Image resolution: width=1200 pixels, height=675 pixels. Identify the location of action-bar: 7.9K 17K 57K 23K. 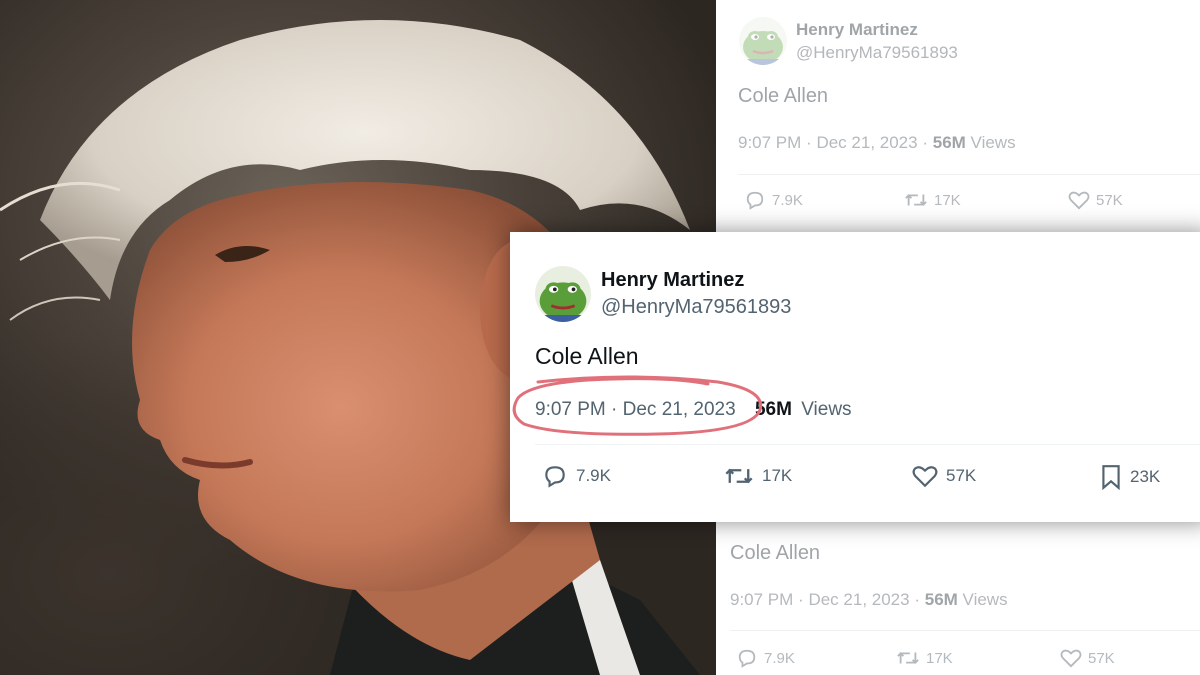
(855, 482).